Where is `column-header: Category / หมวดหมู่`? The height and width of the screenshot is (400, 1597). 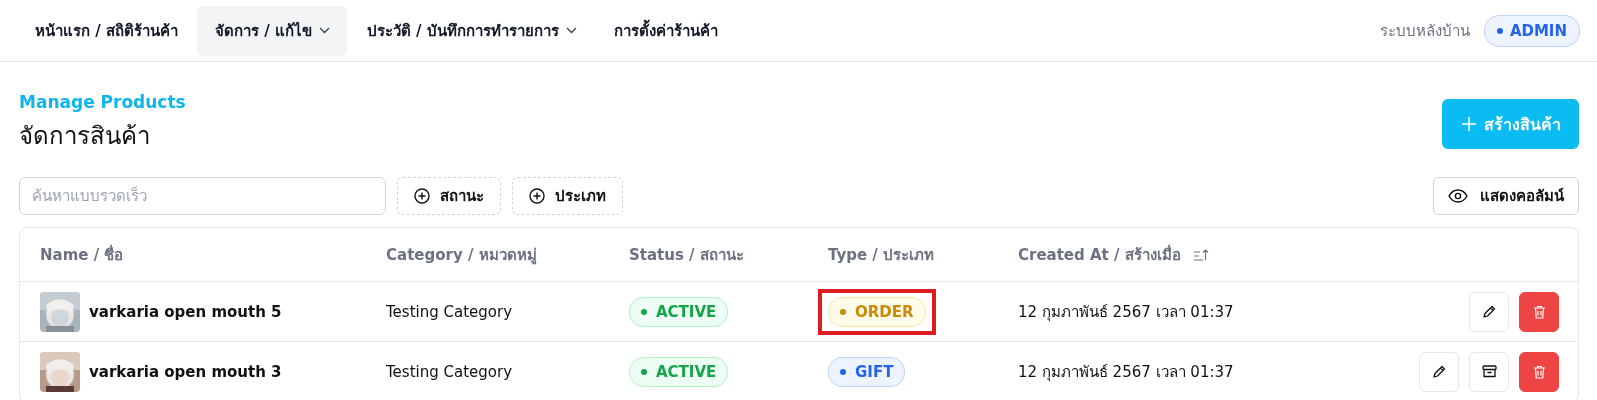
column-header: Category / หมวดหมู่ is located at coordinates (461, 255).